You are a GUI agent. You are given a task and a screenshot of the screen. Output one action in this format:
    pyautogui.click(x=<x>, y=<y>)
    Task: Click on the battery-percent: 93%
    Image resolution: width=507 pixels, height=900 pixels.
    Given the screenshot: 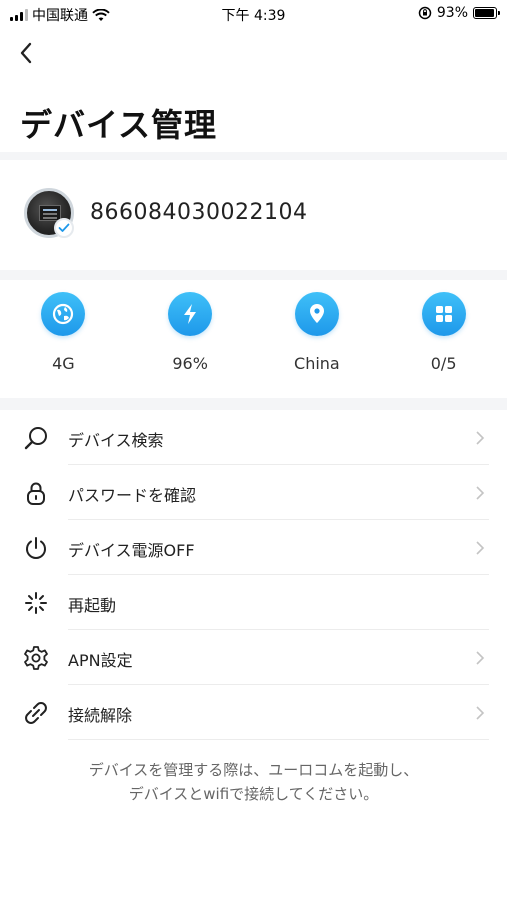 What is the action you would take?
    pyautogui.click(x=452, y=13)
    